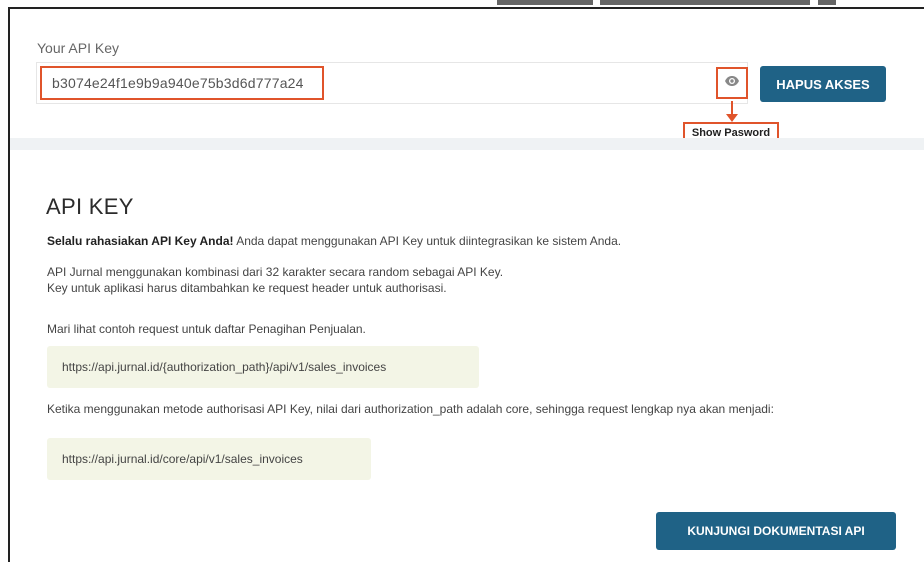  I want to click on eye-icon, so click(732, 83).